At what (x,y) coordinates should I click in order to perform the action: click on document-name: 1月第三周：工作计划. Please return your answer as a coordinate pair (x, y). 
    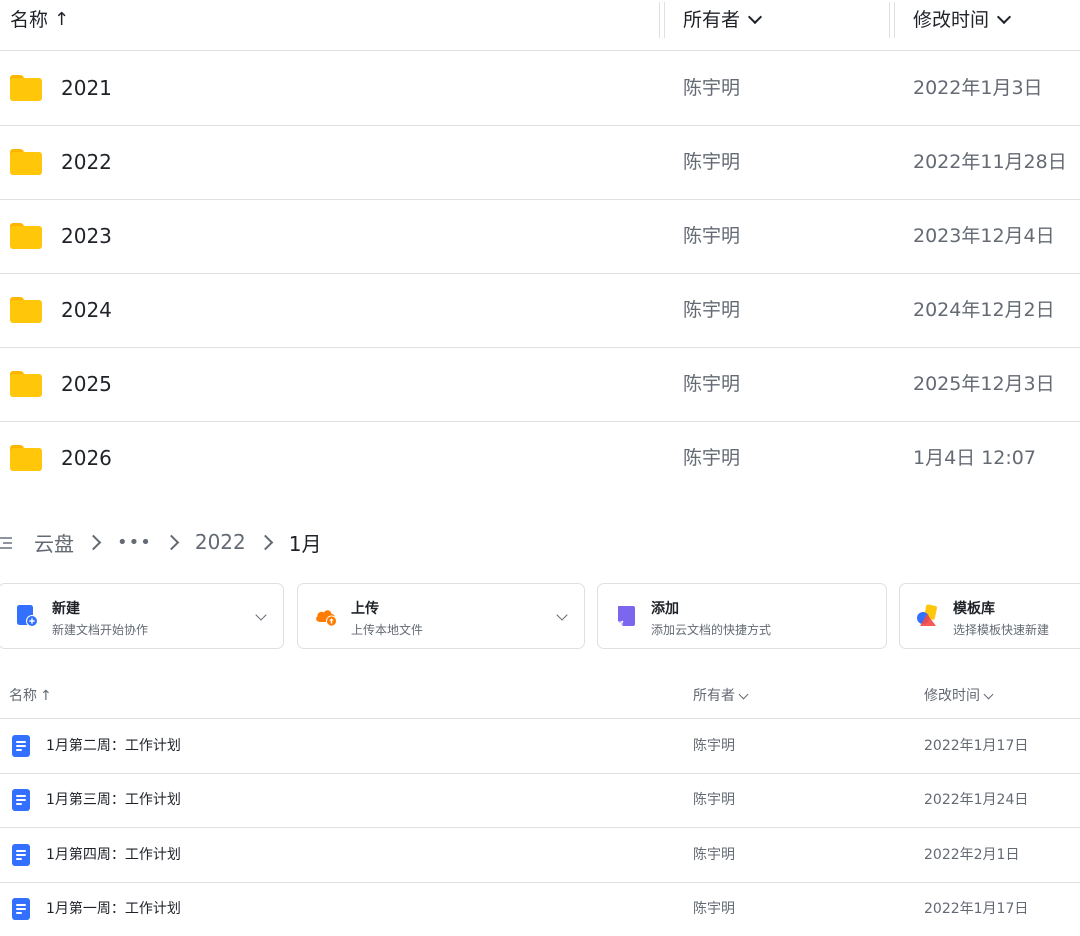
    Looking at the image, I should click on (113, 800).